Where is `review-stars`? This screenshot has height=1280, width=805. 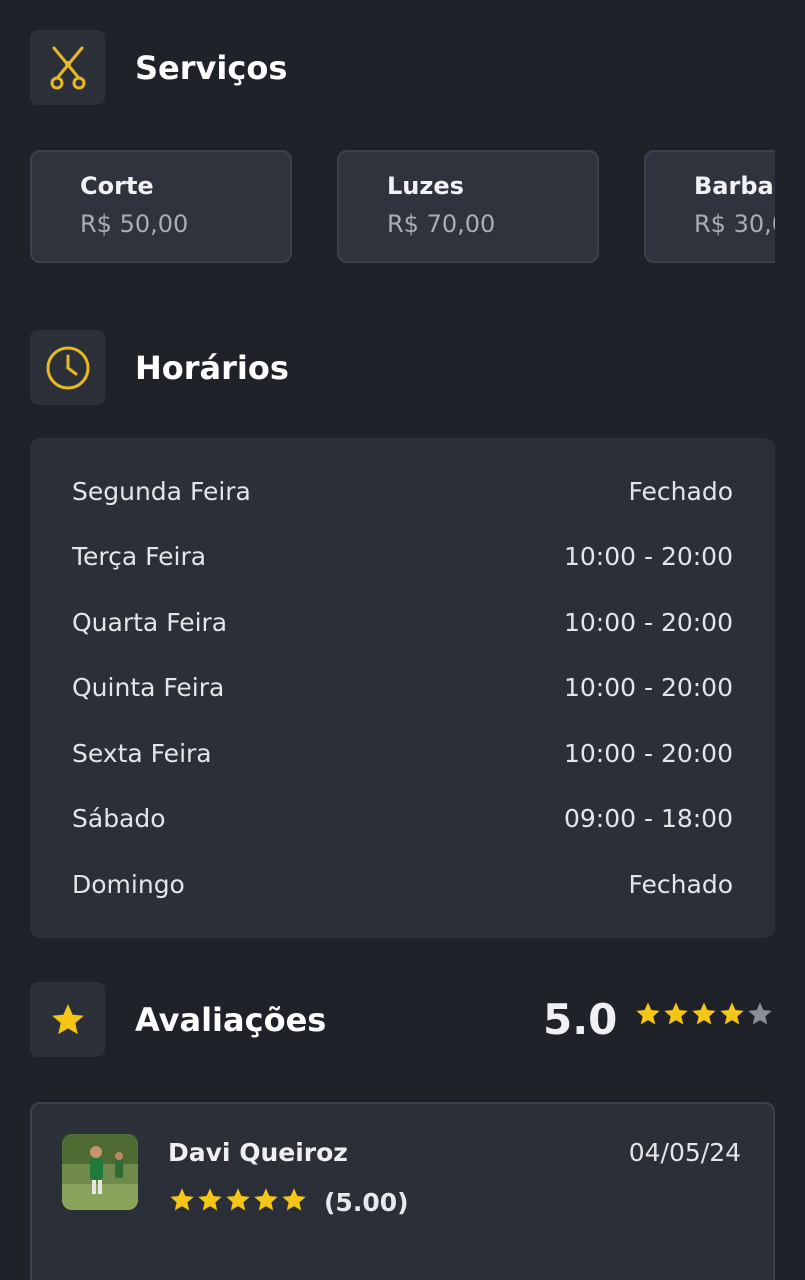 review-stars is located at coordinates (238, 1202).